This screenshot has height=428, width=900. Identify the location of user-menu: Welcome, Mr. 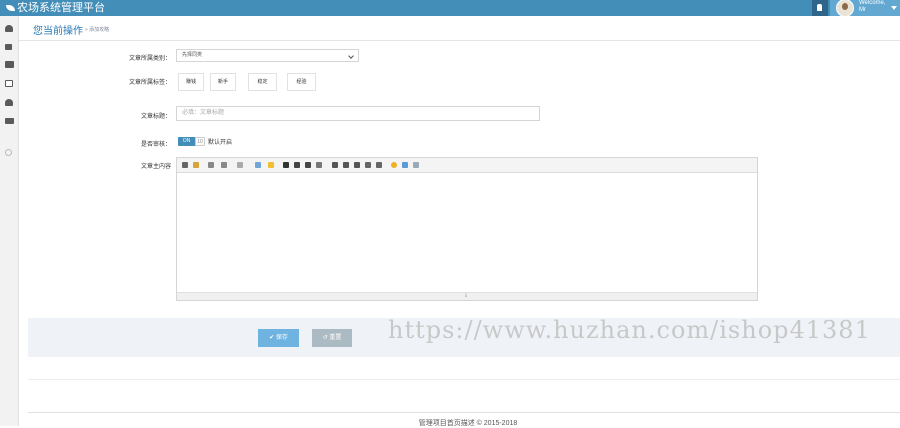
(865, 8).